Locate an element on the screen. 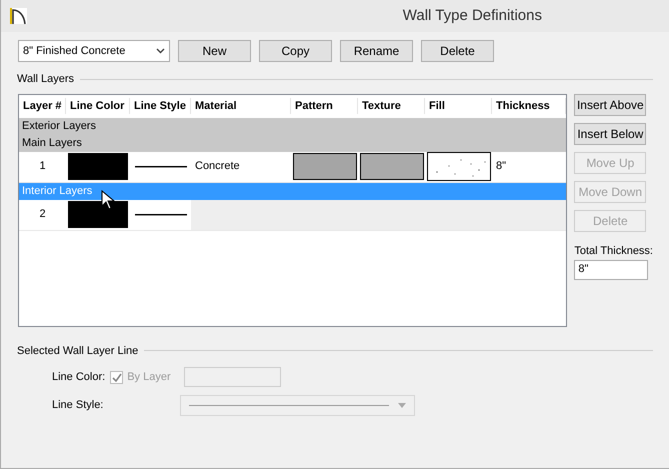 The width and height of the screenshot is (669, 469). line-style-dropdown is located at coordinates (297, 405).